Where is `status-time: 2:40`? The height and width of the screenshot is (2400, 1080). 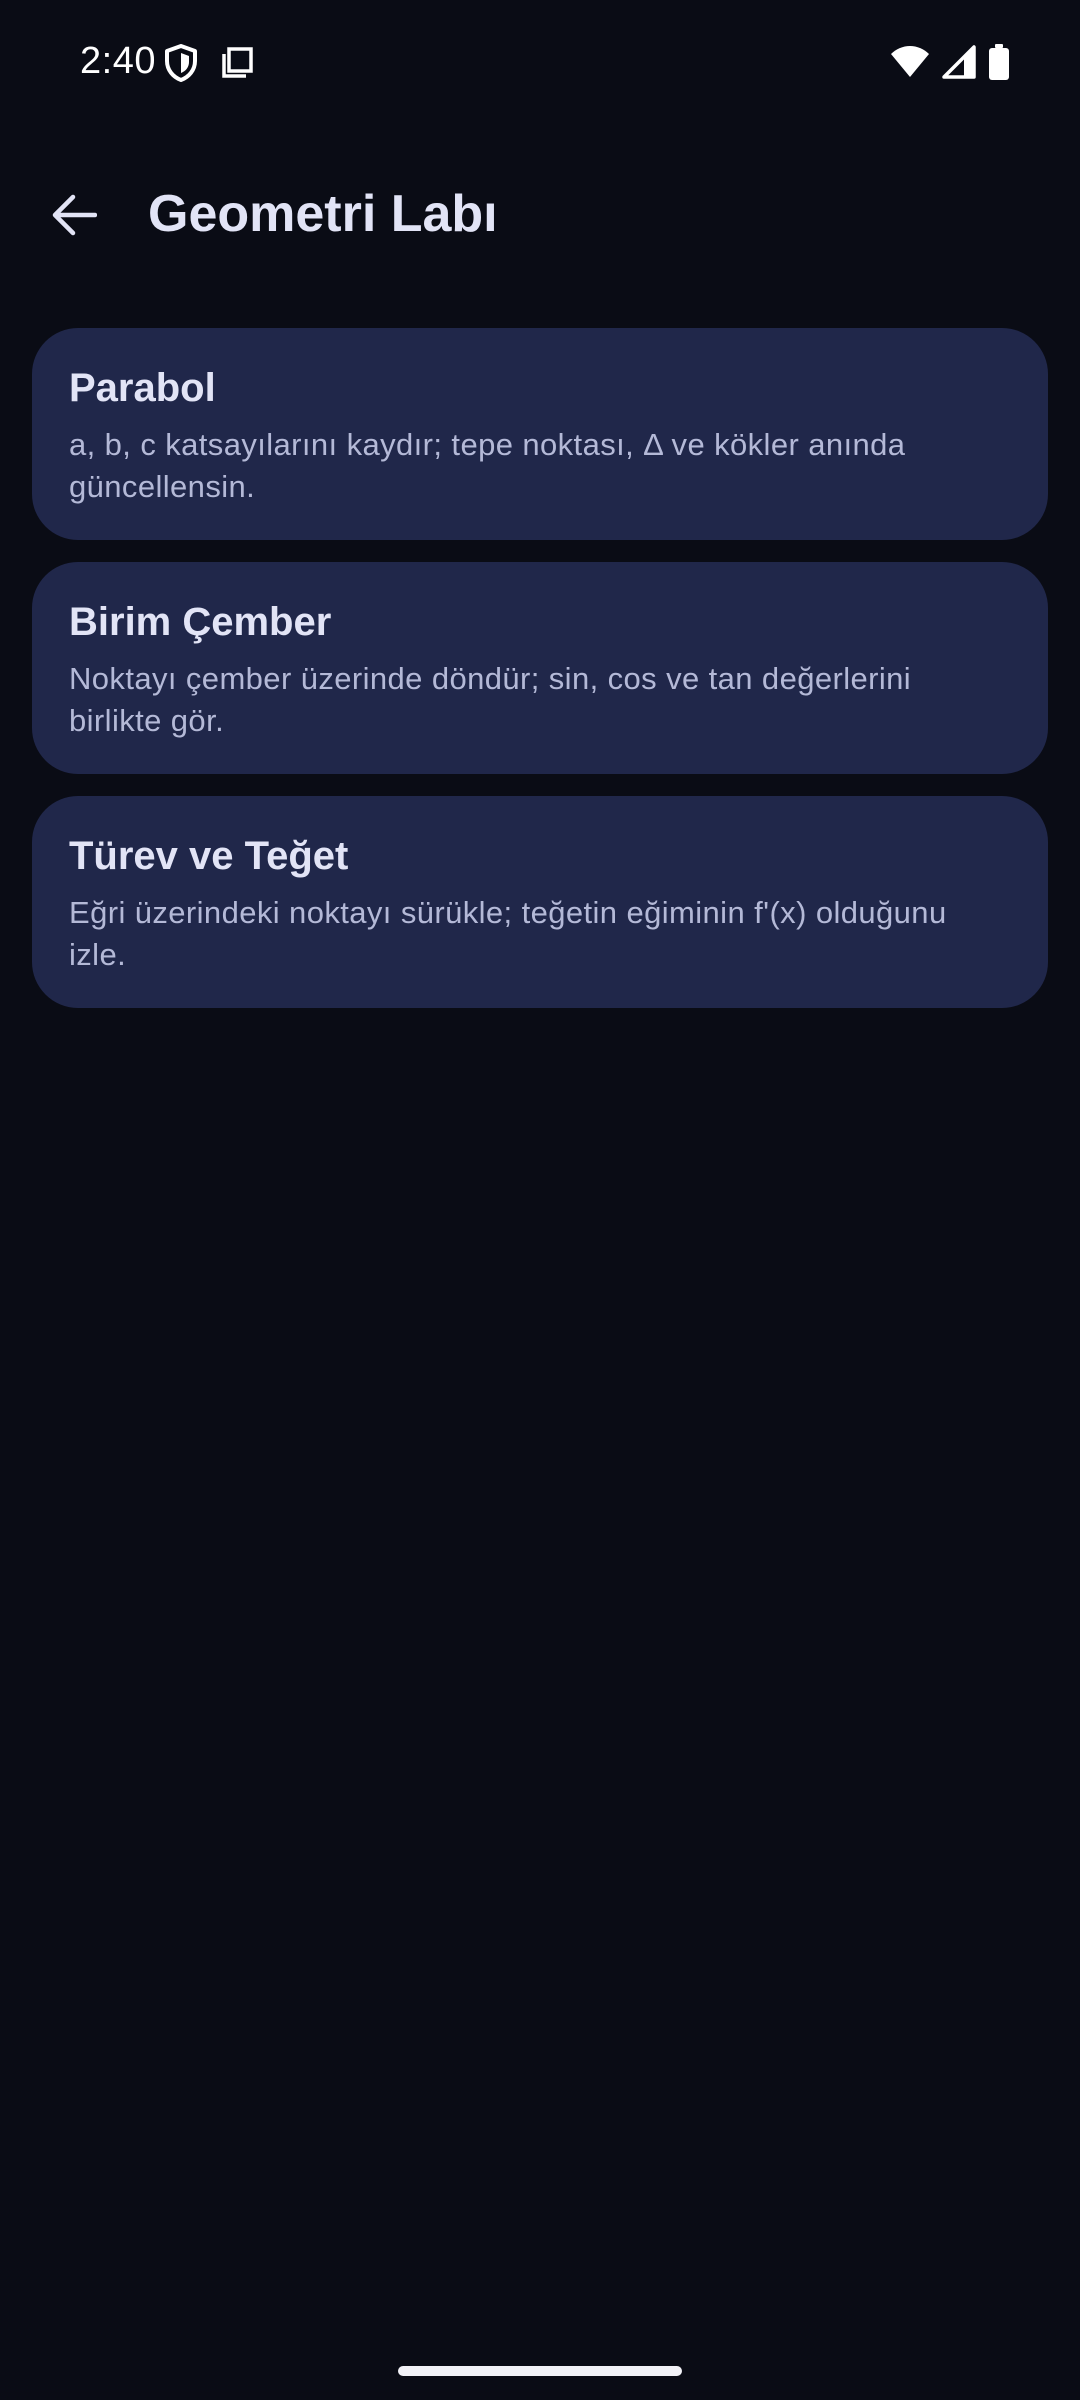
status-time: 2:40 is located at coordinates (118, 61).